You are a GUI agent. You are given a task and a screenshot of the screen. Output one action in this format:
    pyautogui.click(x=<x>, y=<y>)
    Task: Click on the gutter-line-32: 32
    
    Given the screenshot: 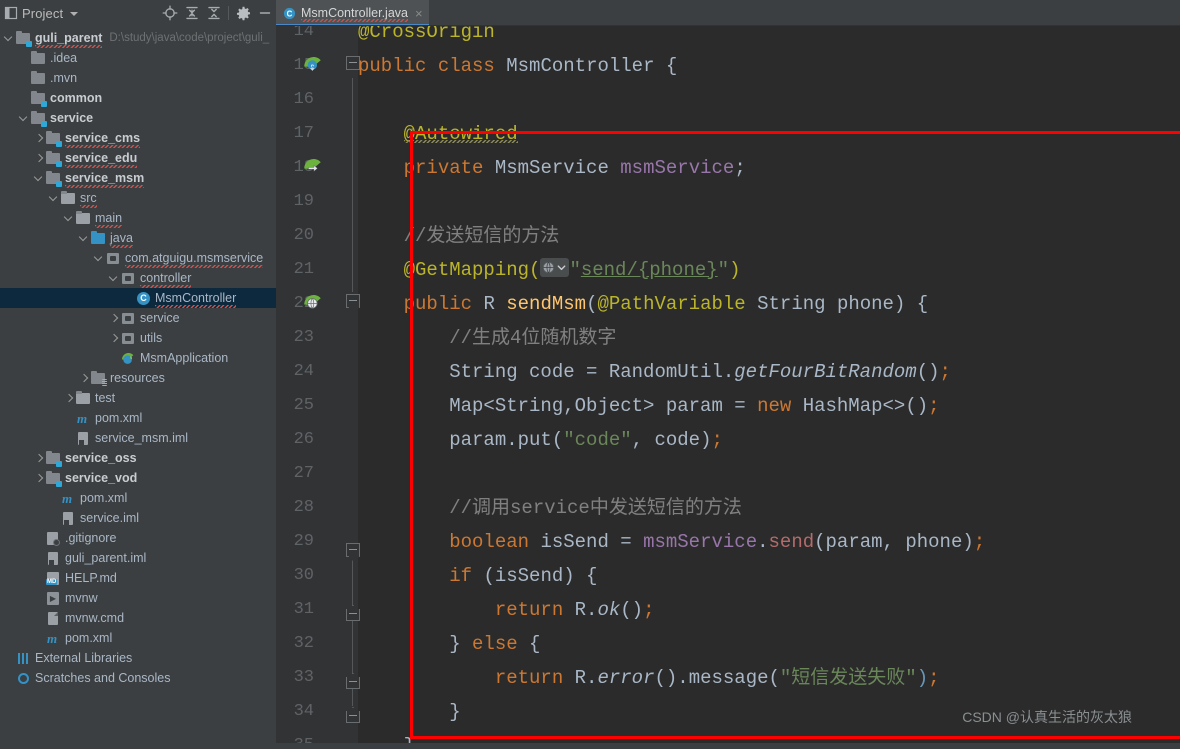 What is the action you would take?
    pyautogui.click(x=317, y=644)
    